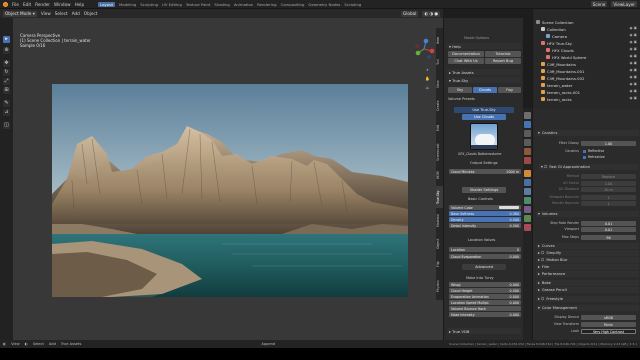 The height and width of the screenshot is (360, 640). Describe the element at coordinates (527, 151) in the screenshot. I see `scene-properties-icon` at that location.